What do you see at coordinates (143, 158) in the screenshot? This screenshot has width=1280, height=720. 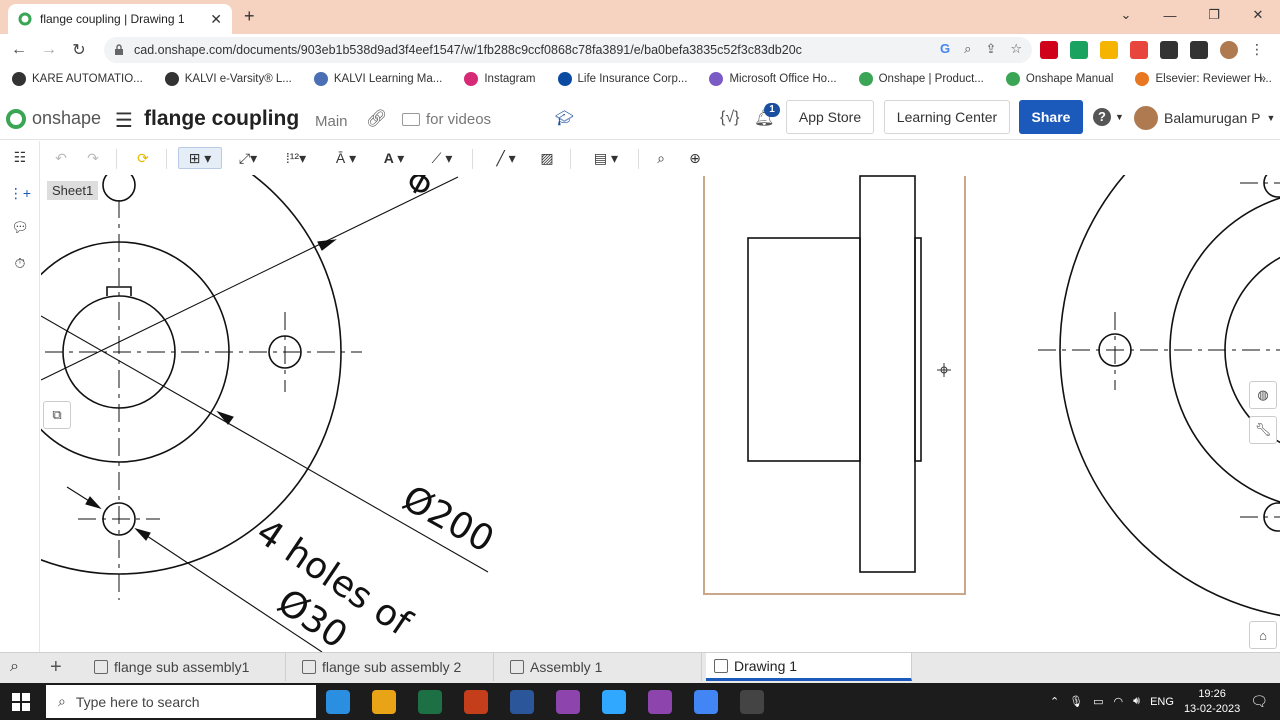 I see `update-icon: ⟳` at bounding box center [143, 158].